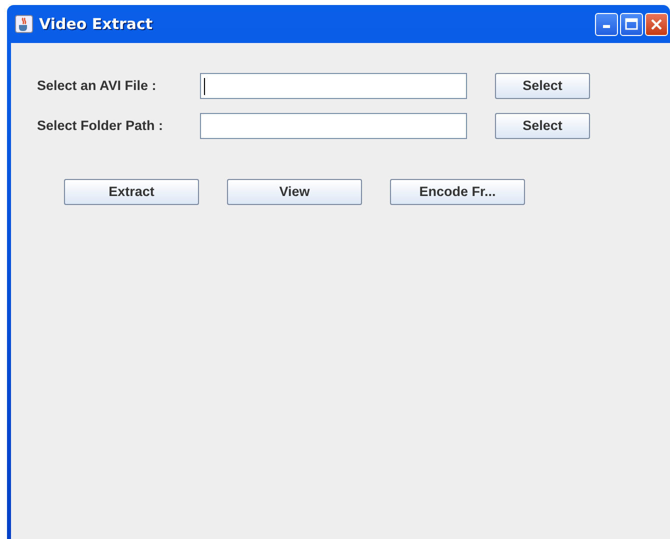 Image resolution: width=670 pixels, height=539 pixels. I want to click on close-icon, so click(656, 24).